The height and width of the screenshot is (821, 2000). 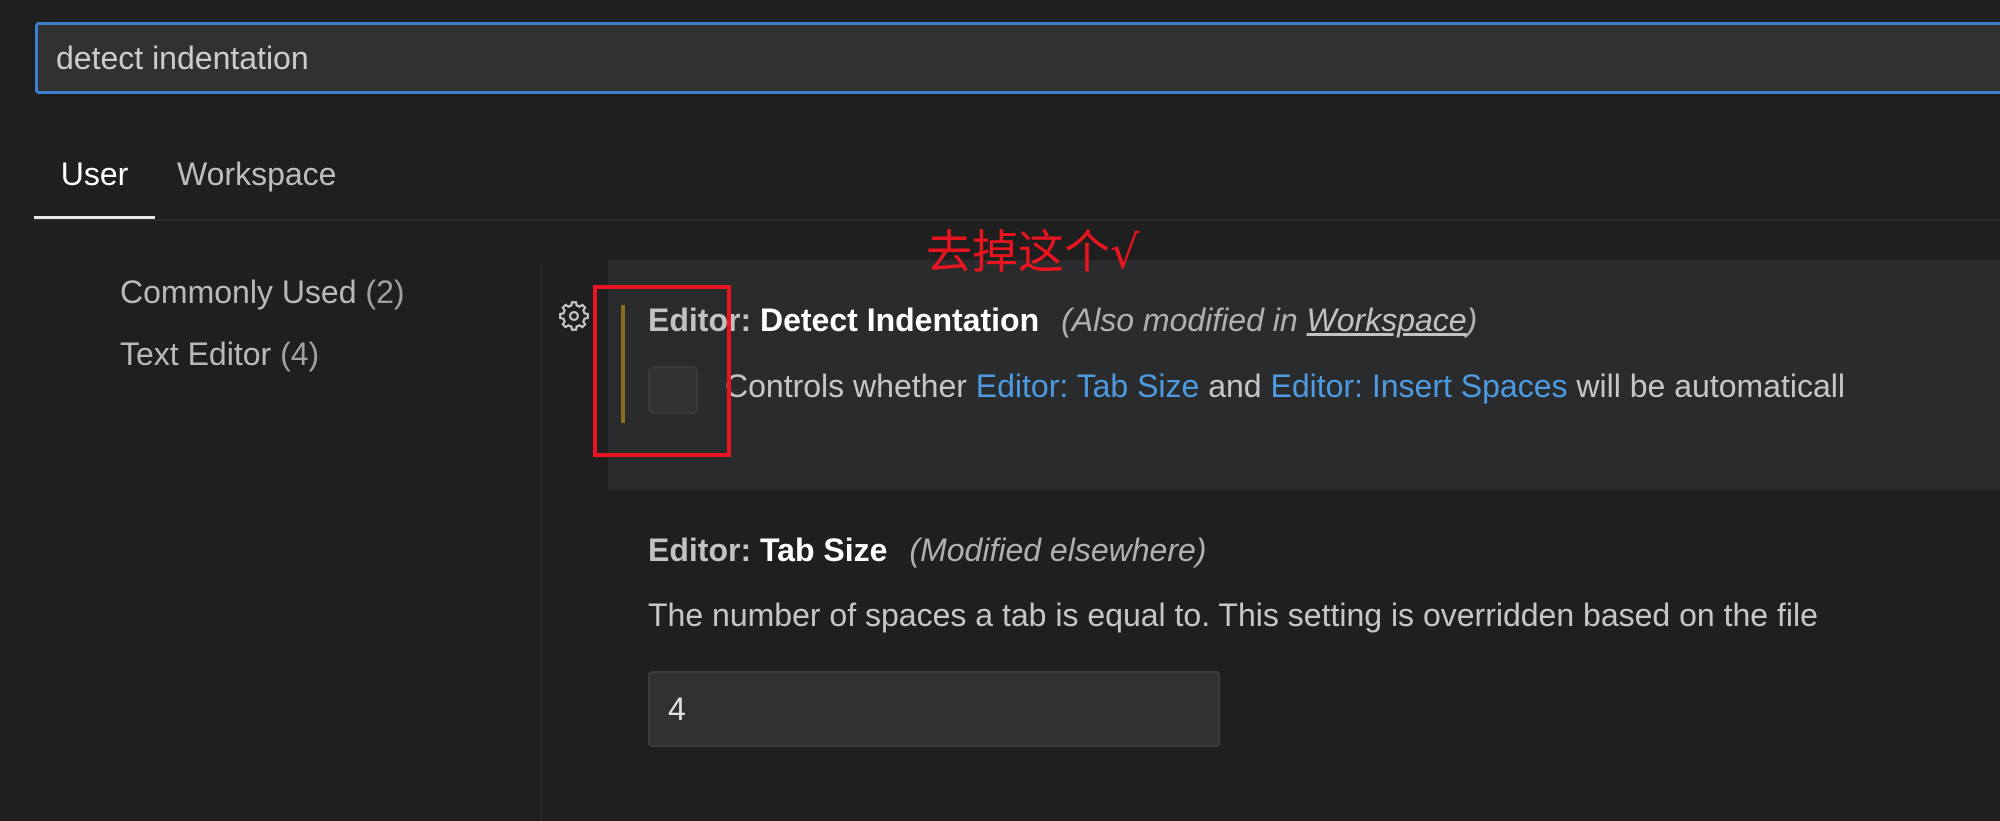 I want to click on toc-item-label: Commonly Used, so click(x=238, y=292).